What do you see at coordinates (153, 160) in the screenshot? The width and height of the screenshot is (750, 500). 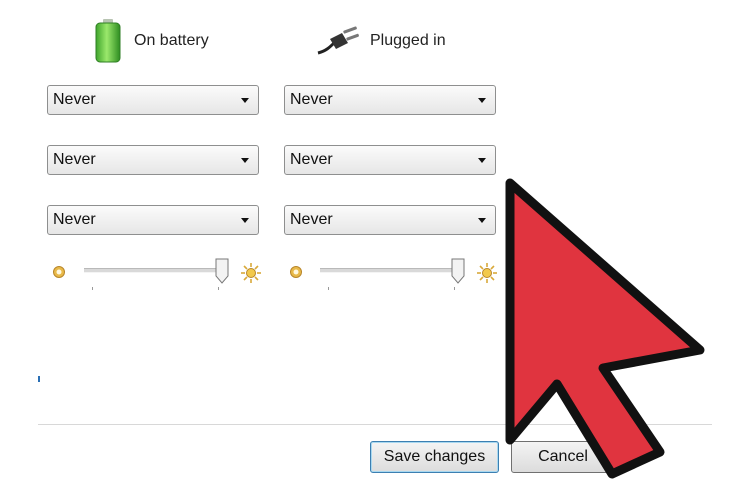 I see `battery-setting-2-dropdown: Never` at bounding box center [153, 160].